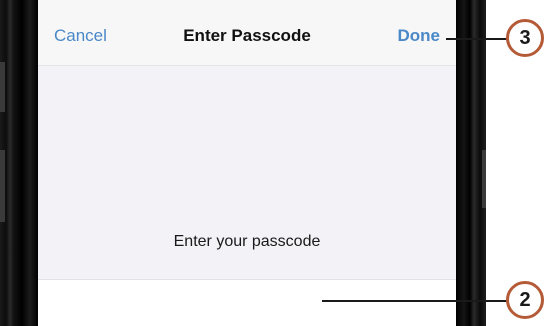  Describe the element at coordinates (247, 241) in the screenshot. I see `passcode-prompt: Enter your passcode` at that location.